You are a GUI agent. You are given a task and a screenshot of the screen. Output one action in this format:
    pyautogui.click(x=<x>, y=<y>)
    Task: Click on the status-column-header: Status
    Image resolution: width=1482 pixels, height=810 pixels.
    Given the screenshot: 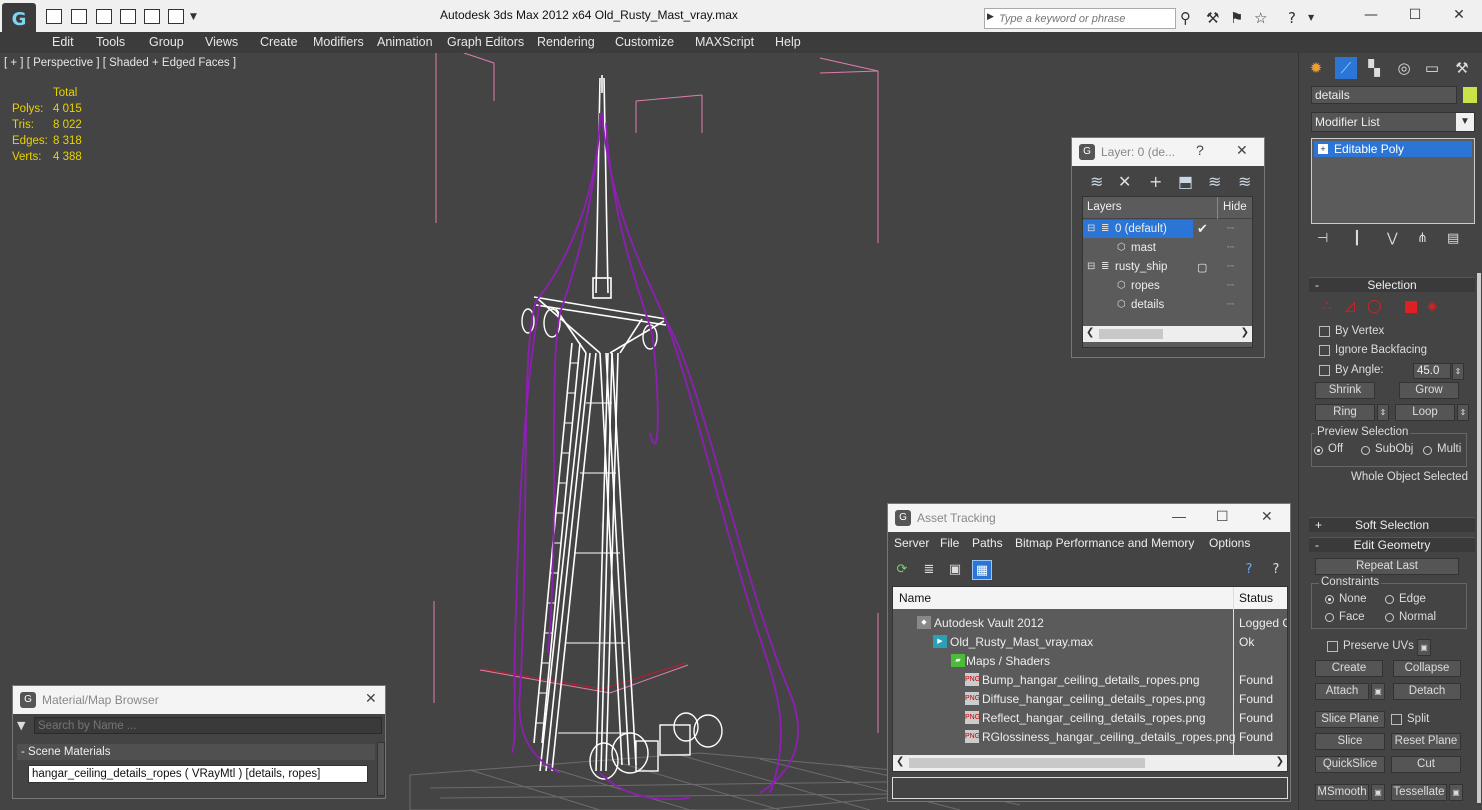 What is the action you would take?
    pyautogui.click(x=1256, y=598)
    